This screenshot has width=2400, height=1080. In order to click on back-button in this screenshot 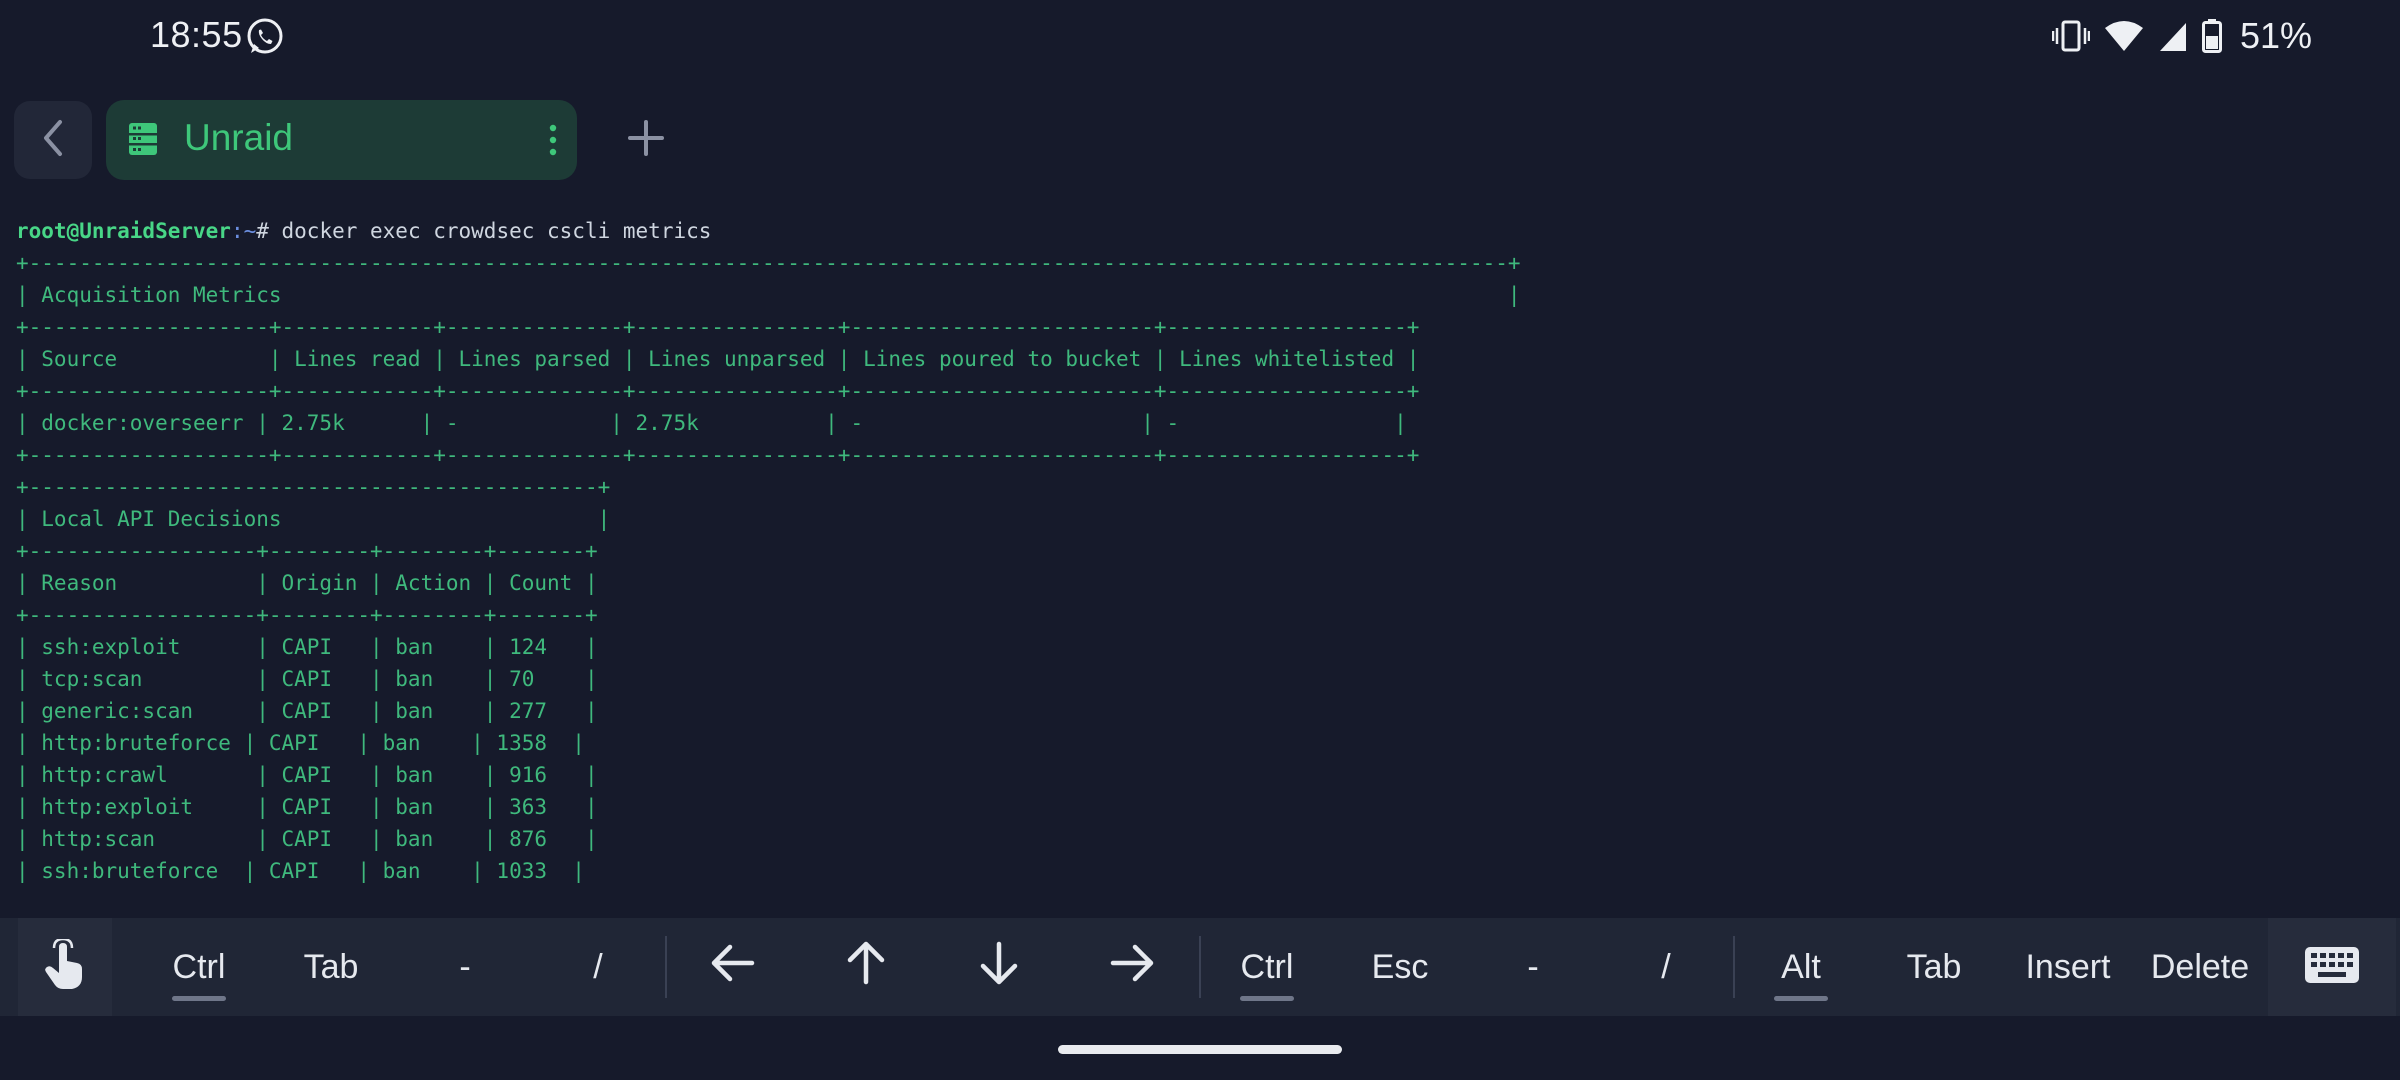, I will do `click(53, 140)`.